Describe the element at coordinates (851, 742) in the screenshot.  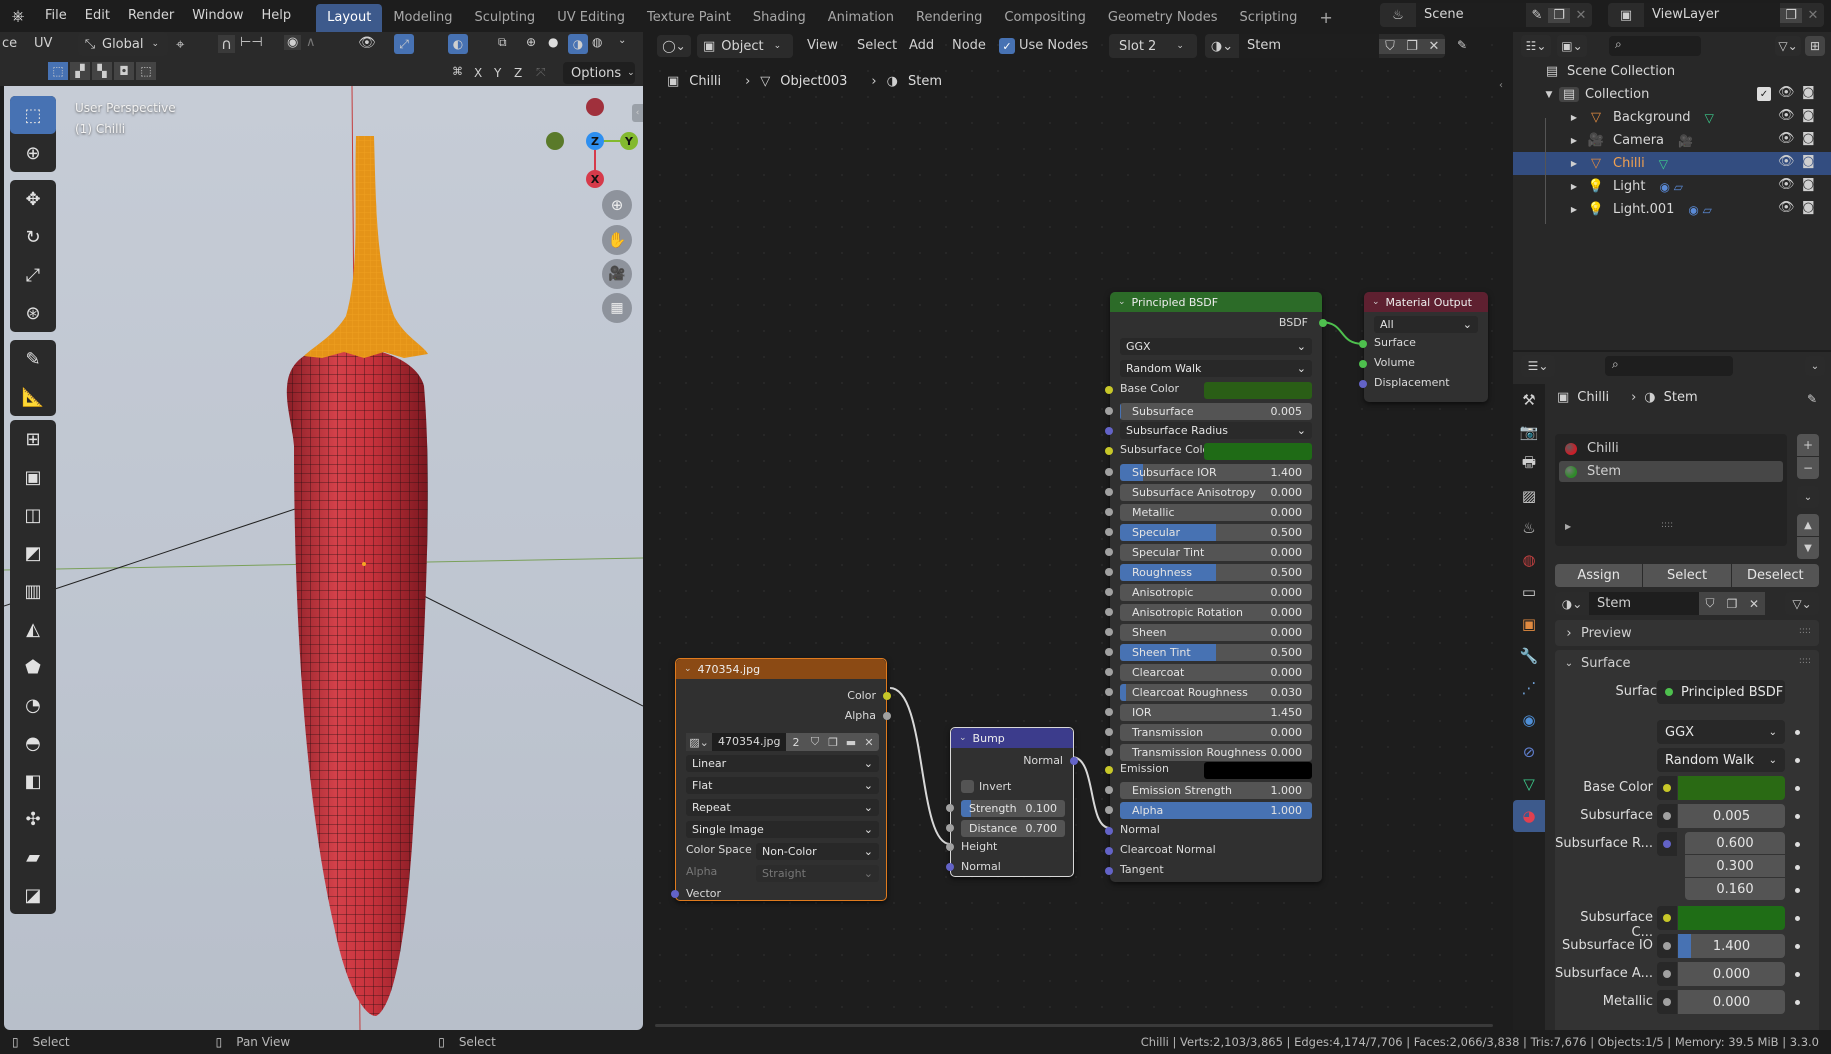
I see `open-image-icon: ▬` at that location.